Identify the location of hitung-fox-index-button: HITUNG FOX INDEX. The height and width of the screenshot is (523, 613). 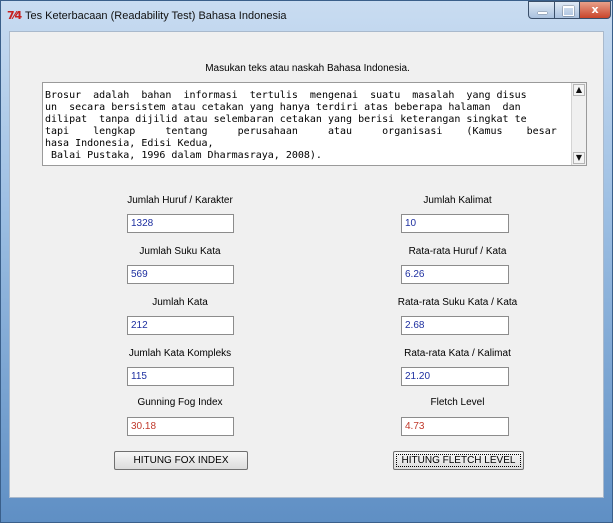
(181, 460).